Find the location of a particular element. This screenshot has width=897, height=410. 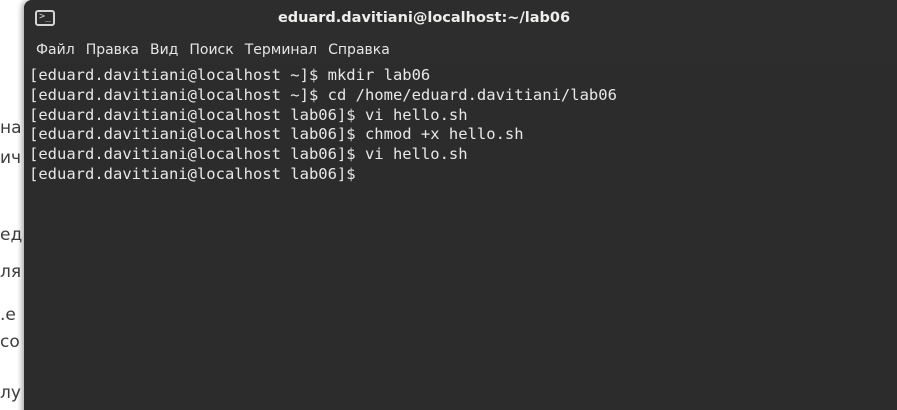

console-prompt-line: [eduard.davitiani@localhost lab06]$ is located at coordinates (463, 175).